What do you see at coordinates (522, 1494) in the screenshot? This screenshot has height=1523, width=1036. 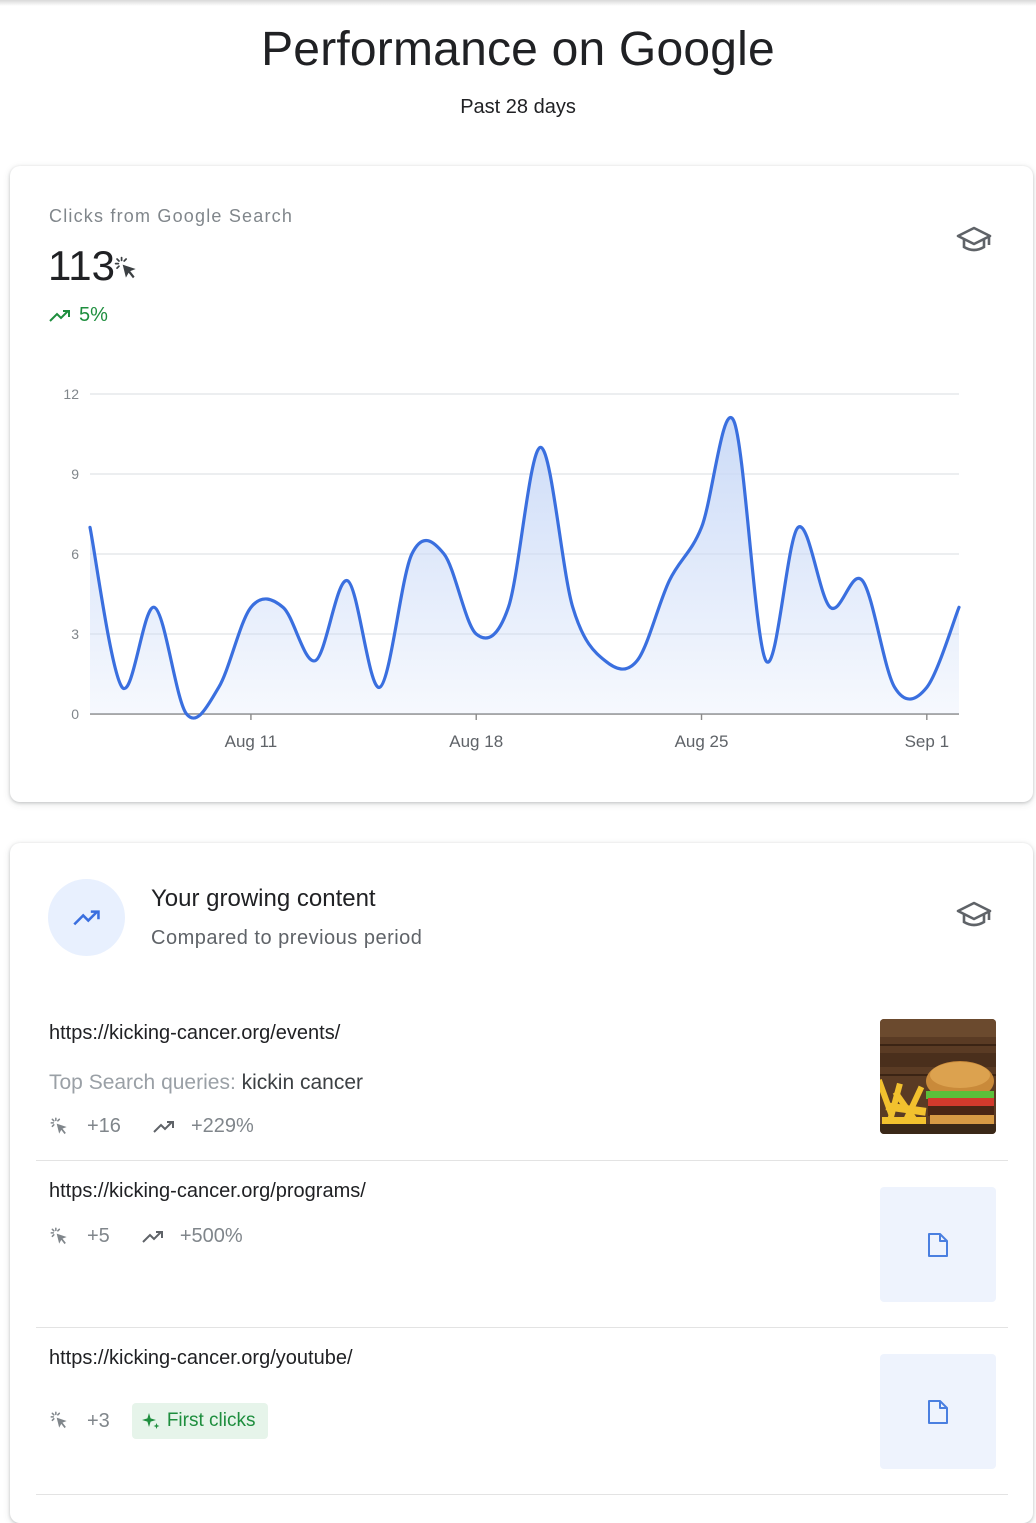 I see `divider` at bounding box center [522, 1494].